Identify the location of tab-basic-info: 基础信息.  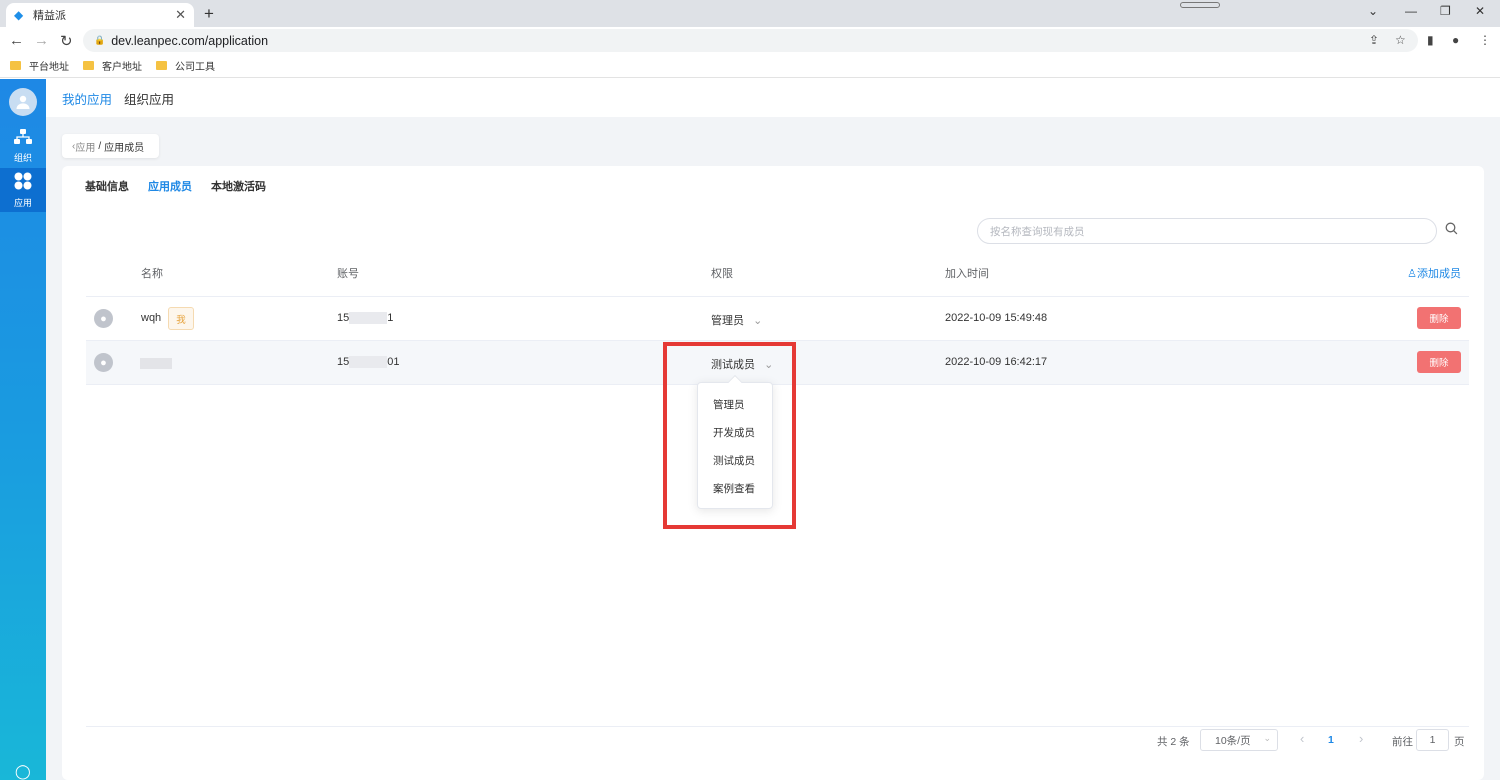
(107, 186).